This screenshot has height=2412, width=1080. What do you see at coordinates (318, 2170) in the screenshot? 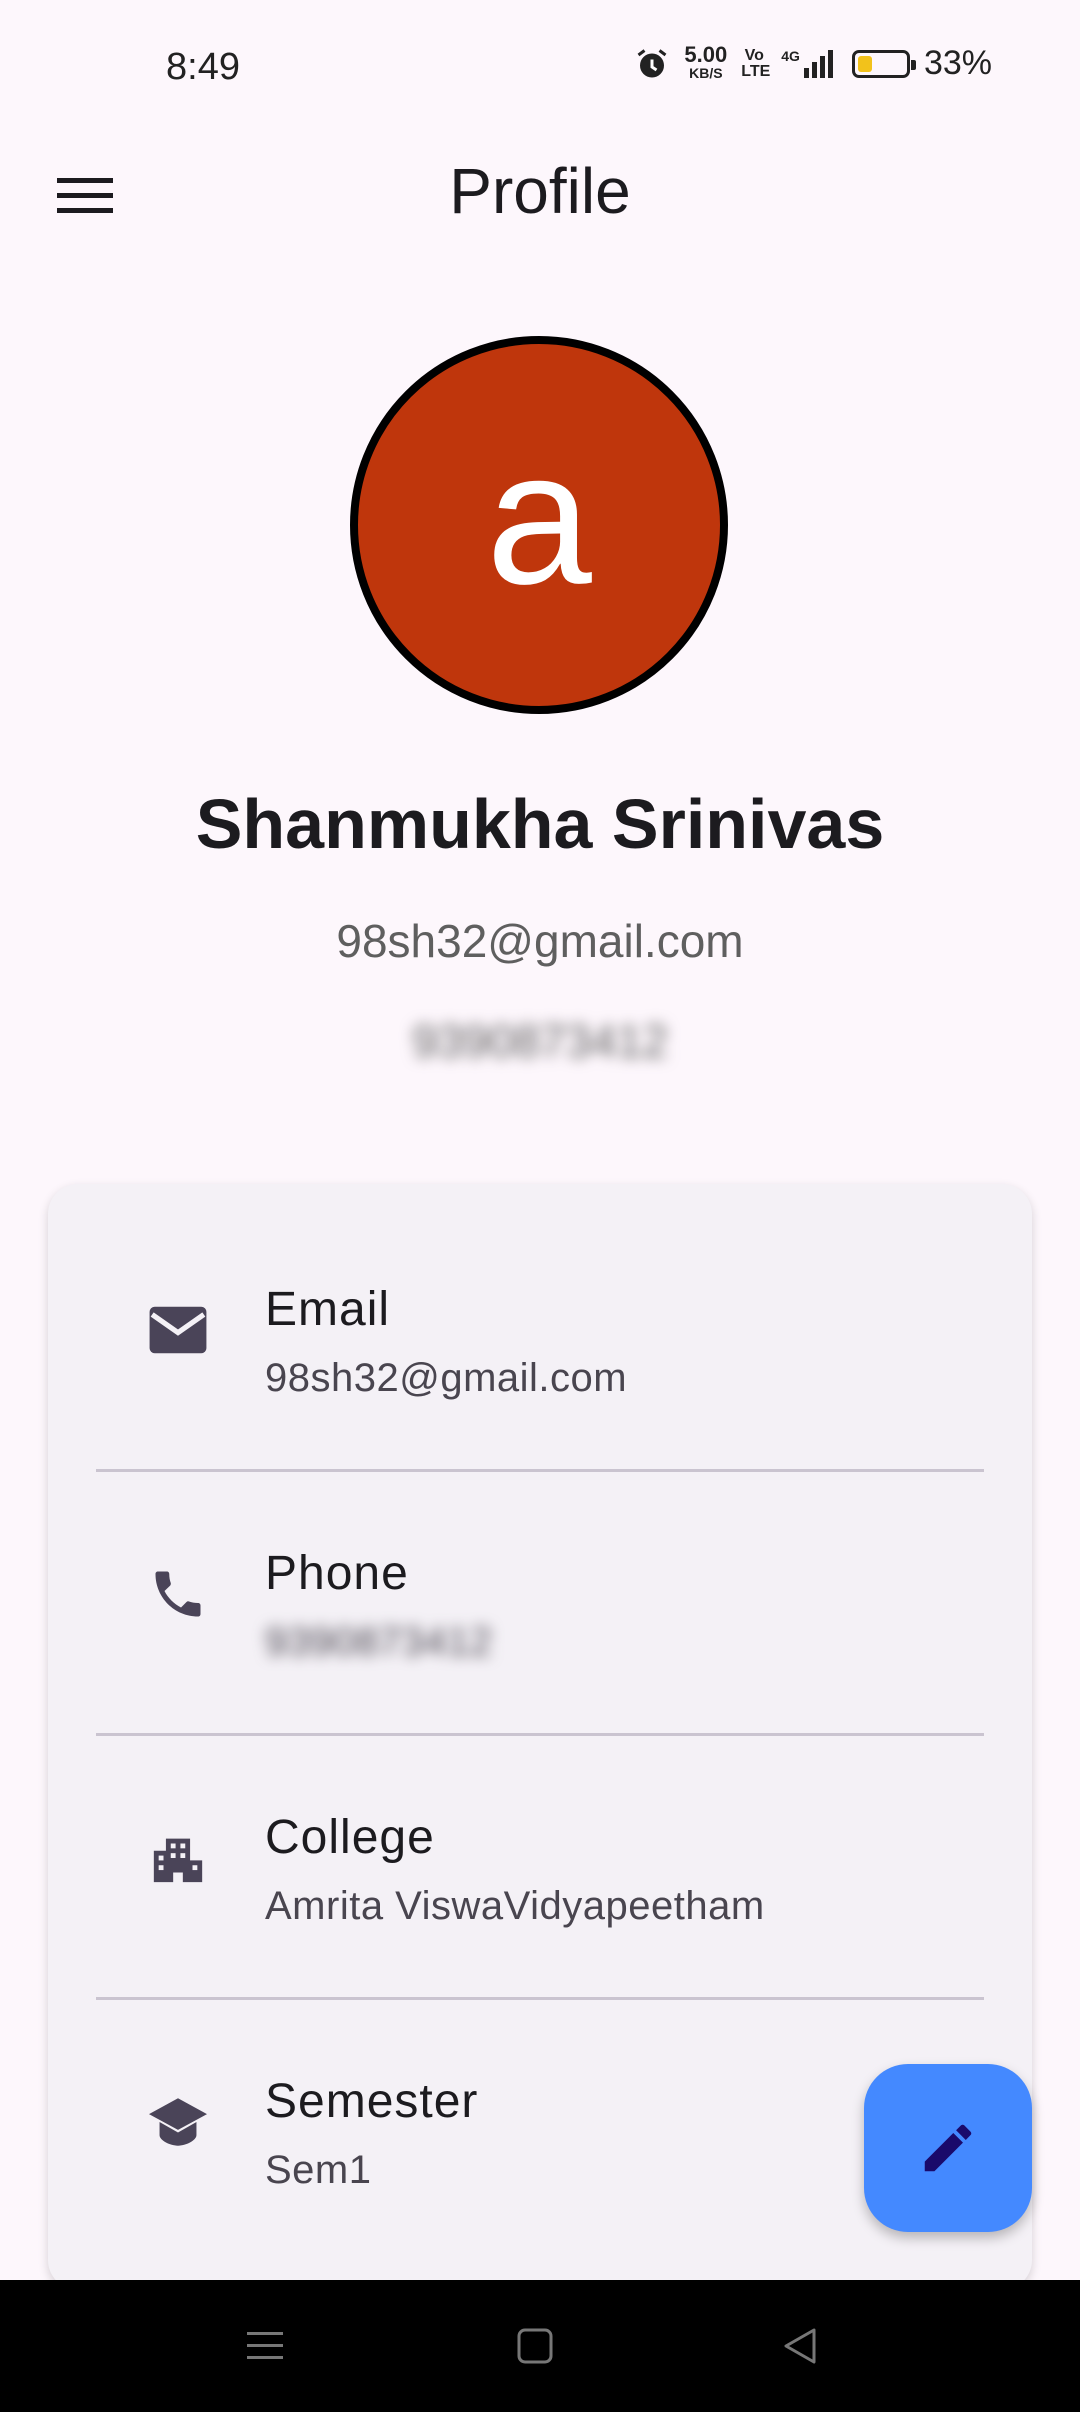
I see `detail-value: Sem1` at bounding box center [318, 2170].